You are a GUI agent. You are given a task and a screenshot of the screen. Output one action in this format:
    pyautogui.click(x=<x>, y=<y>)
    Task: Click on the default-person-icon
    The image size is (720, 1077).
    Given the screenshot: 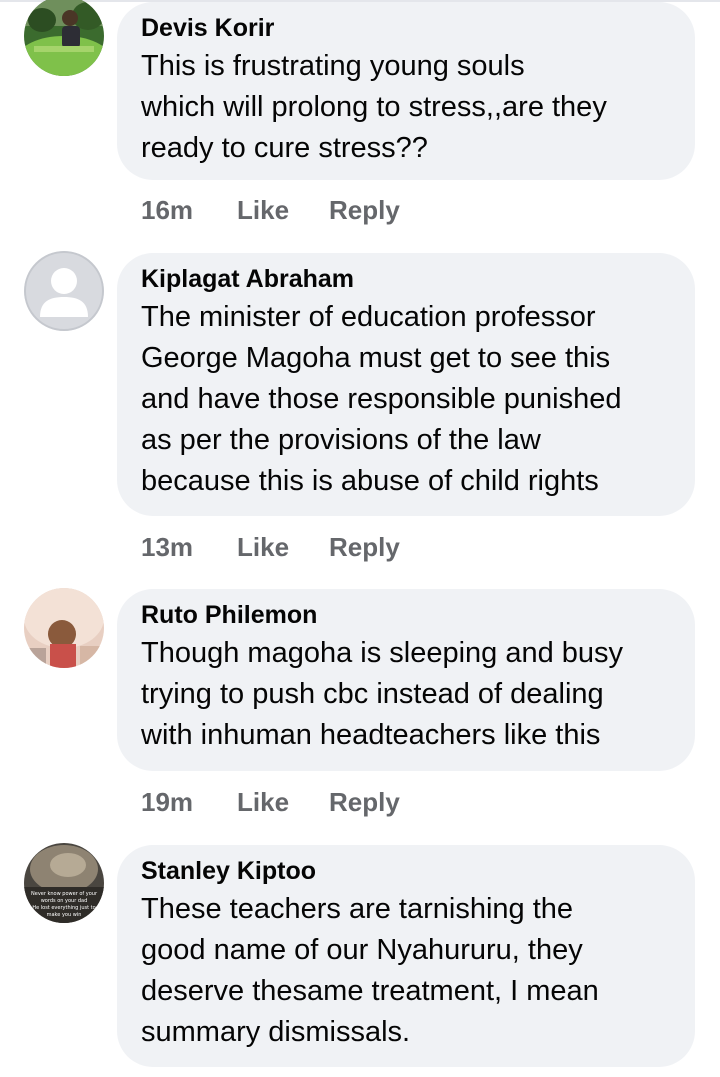 What is the action you would take?
    pyautogui.click(x=64, y=291)
    